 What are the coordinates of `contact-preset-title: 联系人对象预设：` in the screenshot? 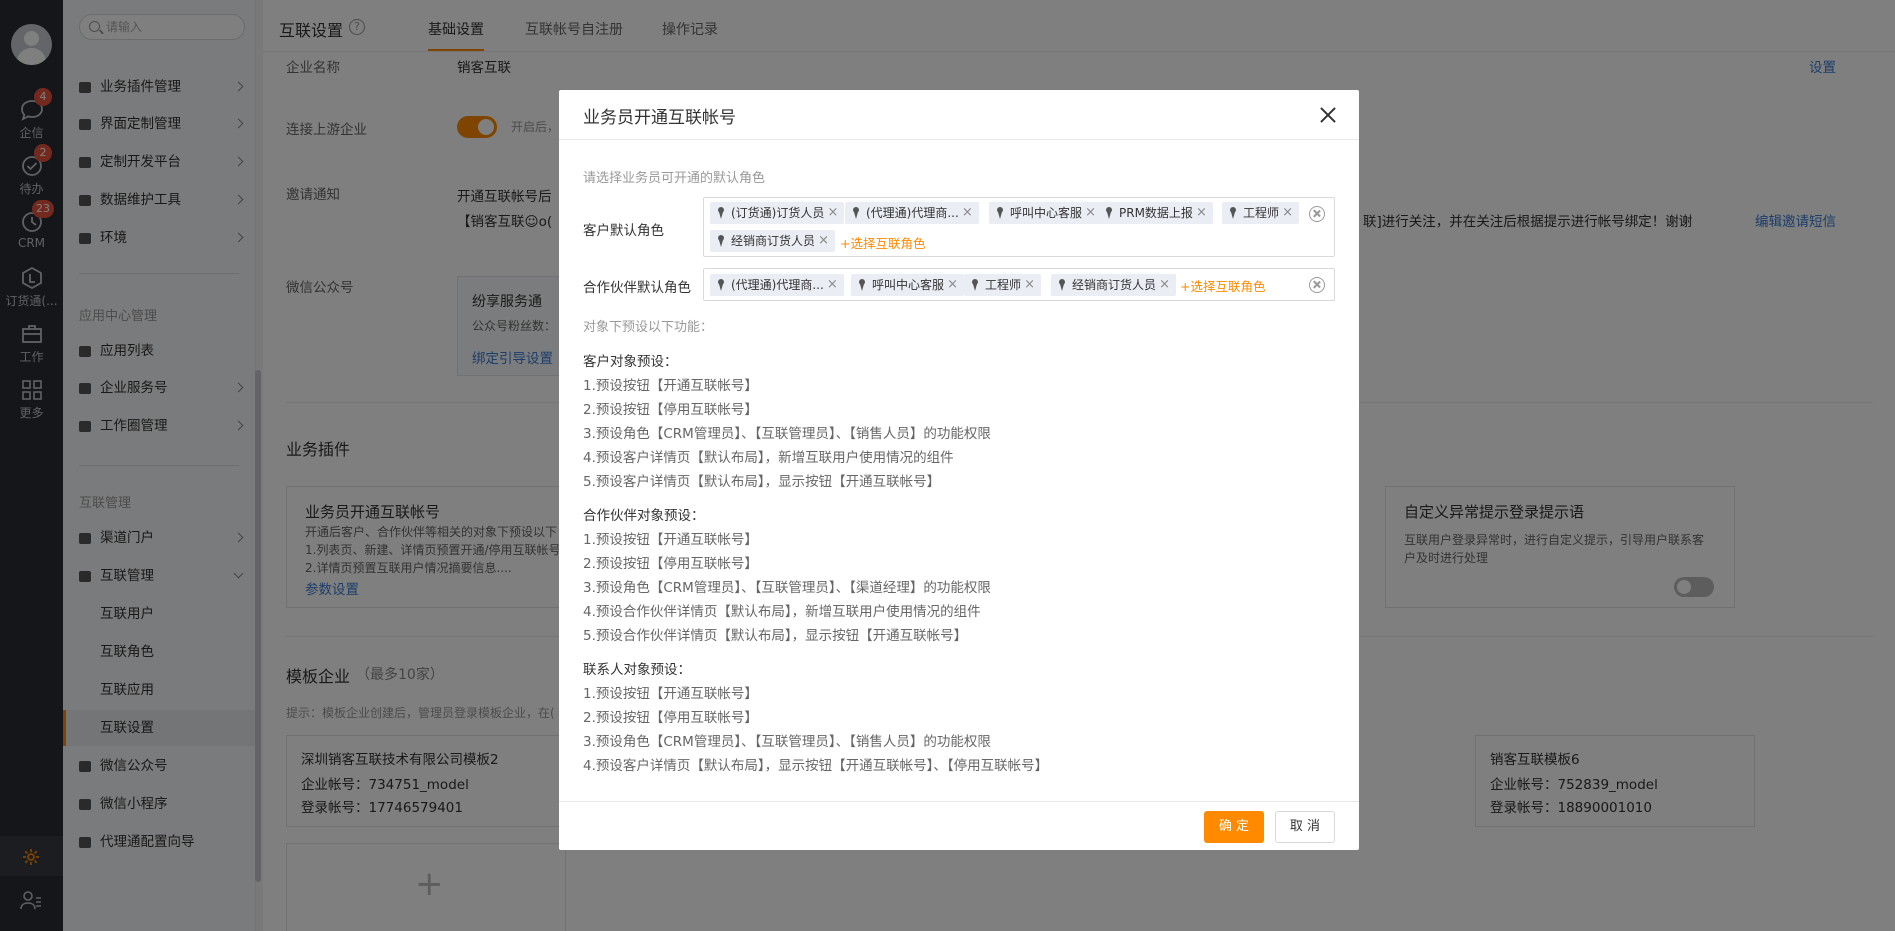 It's located at (637, 670).